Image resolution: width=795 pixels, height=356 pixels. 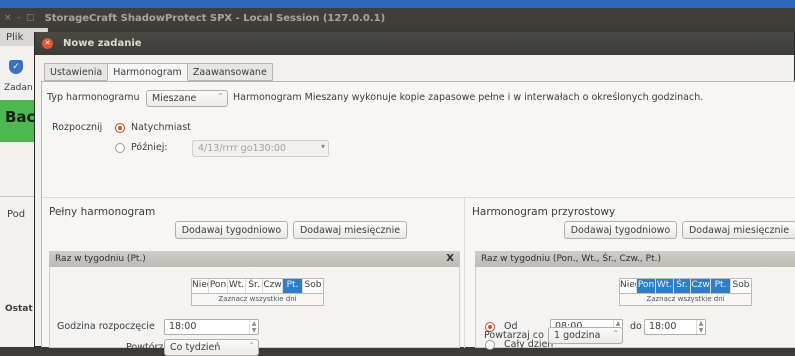 I want to click on inc-day-wed: Śr., so click(x=682, y=286).